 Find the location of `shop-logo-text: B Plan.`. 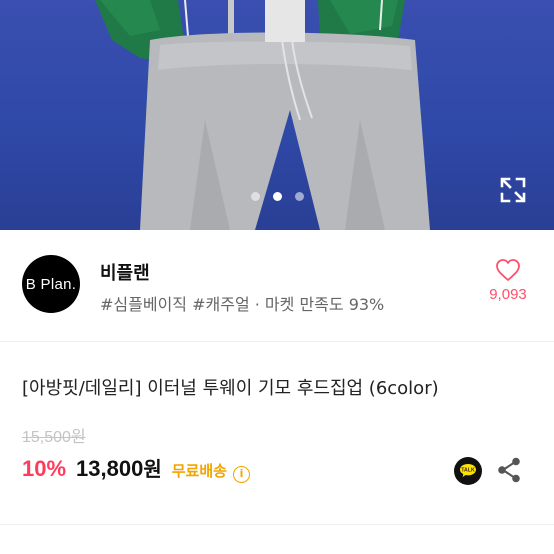

shop-logo-text: B Plan. is located at coordinates (51, 284).